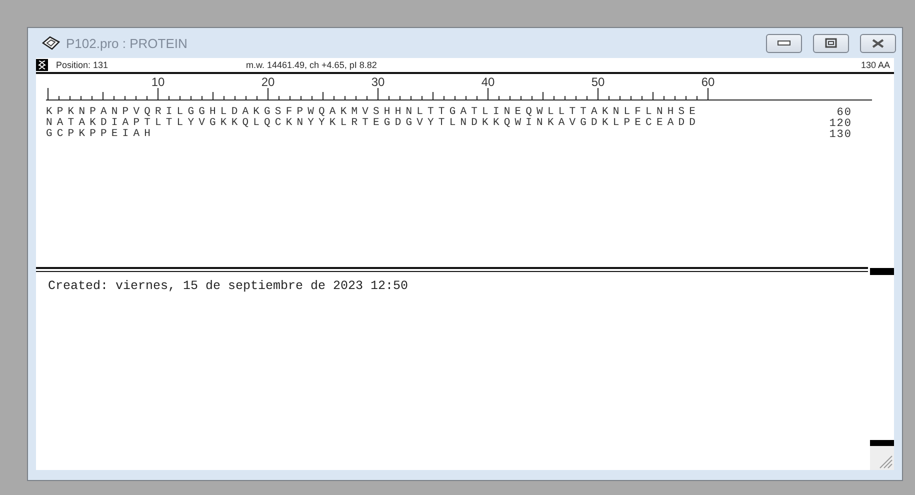 The image size is (915, 495). I want to click on stats-label: m.w. 14461.49, ch +4.65, pI 8.82, so click(312, 65).